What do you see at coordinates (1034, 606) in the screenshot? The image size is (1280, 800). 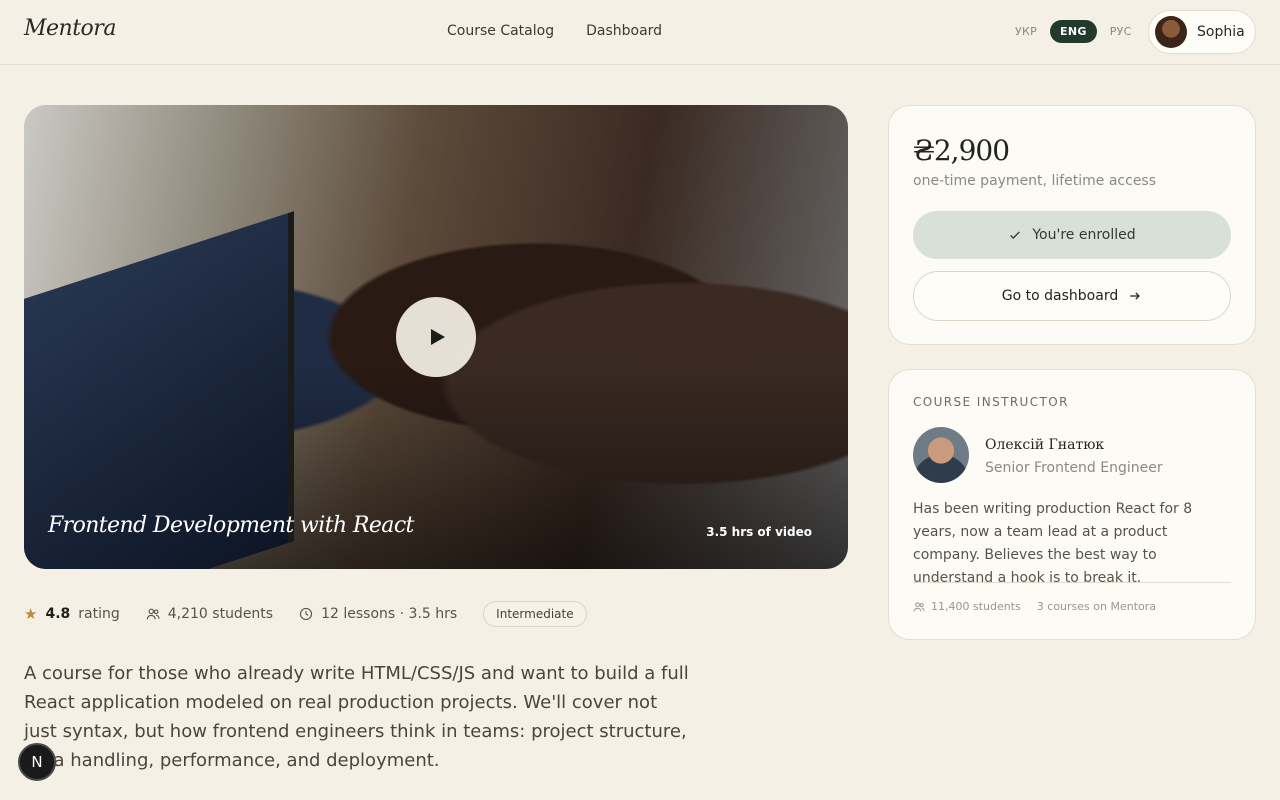 I see `instructor-meta: 11,400 students 3 courses on Mentora` at bounding box center [1034, 606].